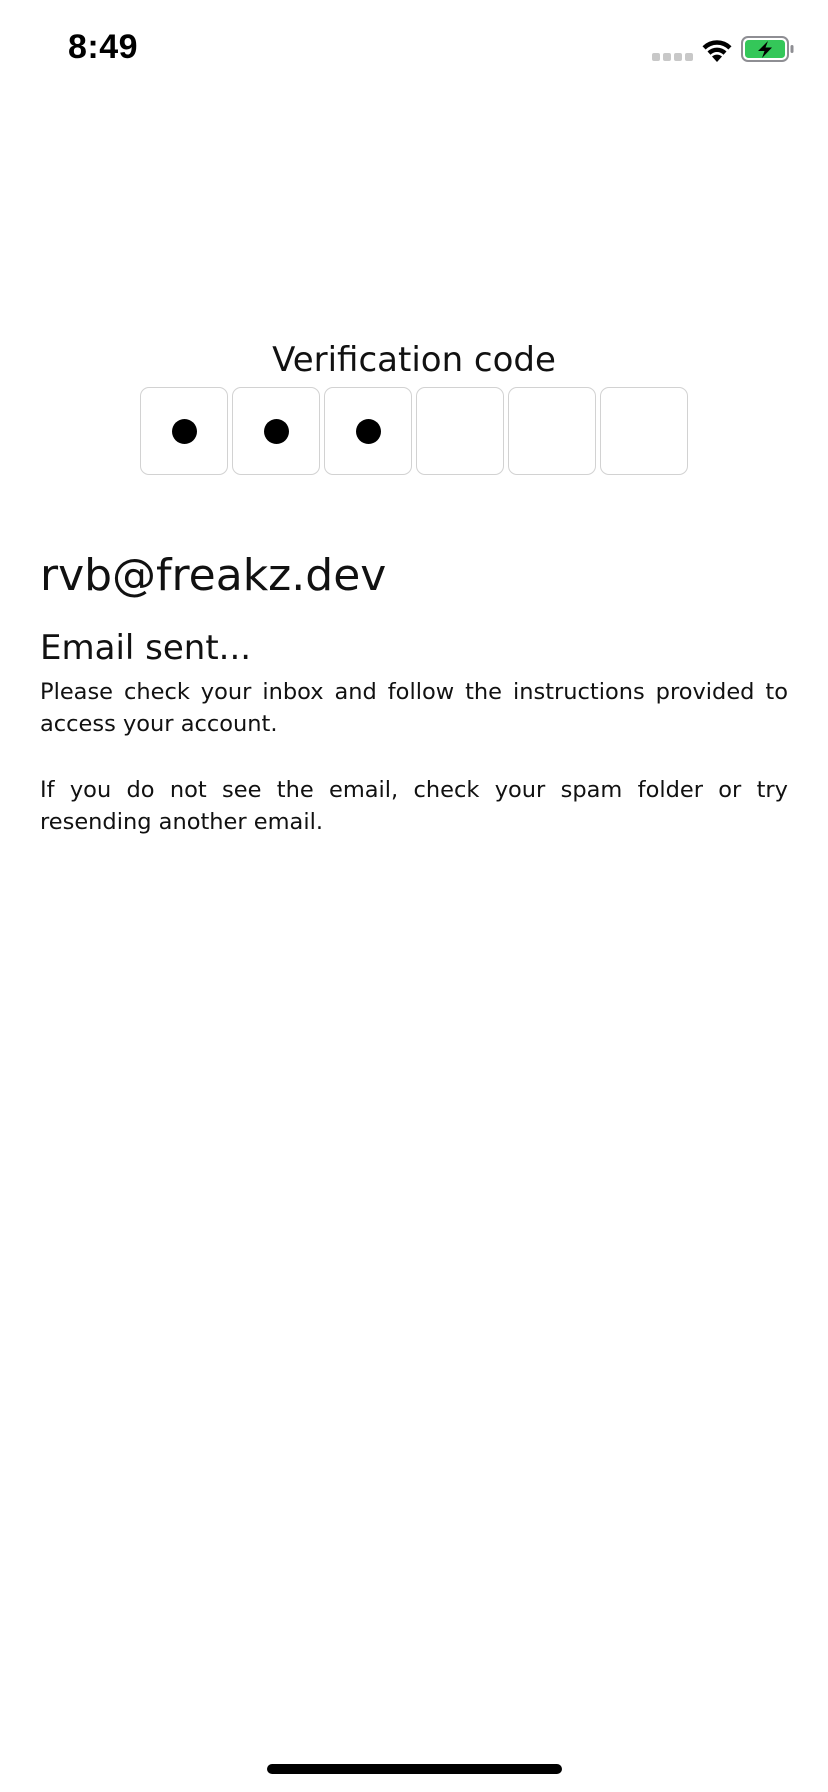 This screenshot has width=828, height=1792. I want to click on status-bar: 8:49, so click(414, 50).